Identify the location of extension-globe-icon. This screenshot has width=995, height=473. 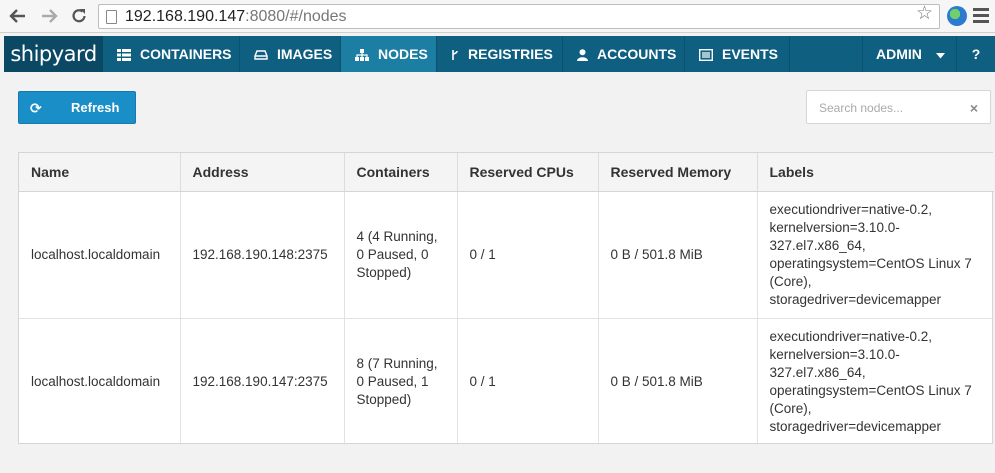
(957, 16).